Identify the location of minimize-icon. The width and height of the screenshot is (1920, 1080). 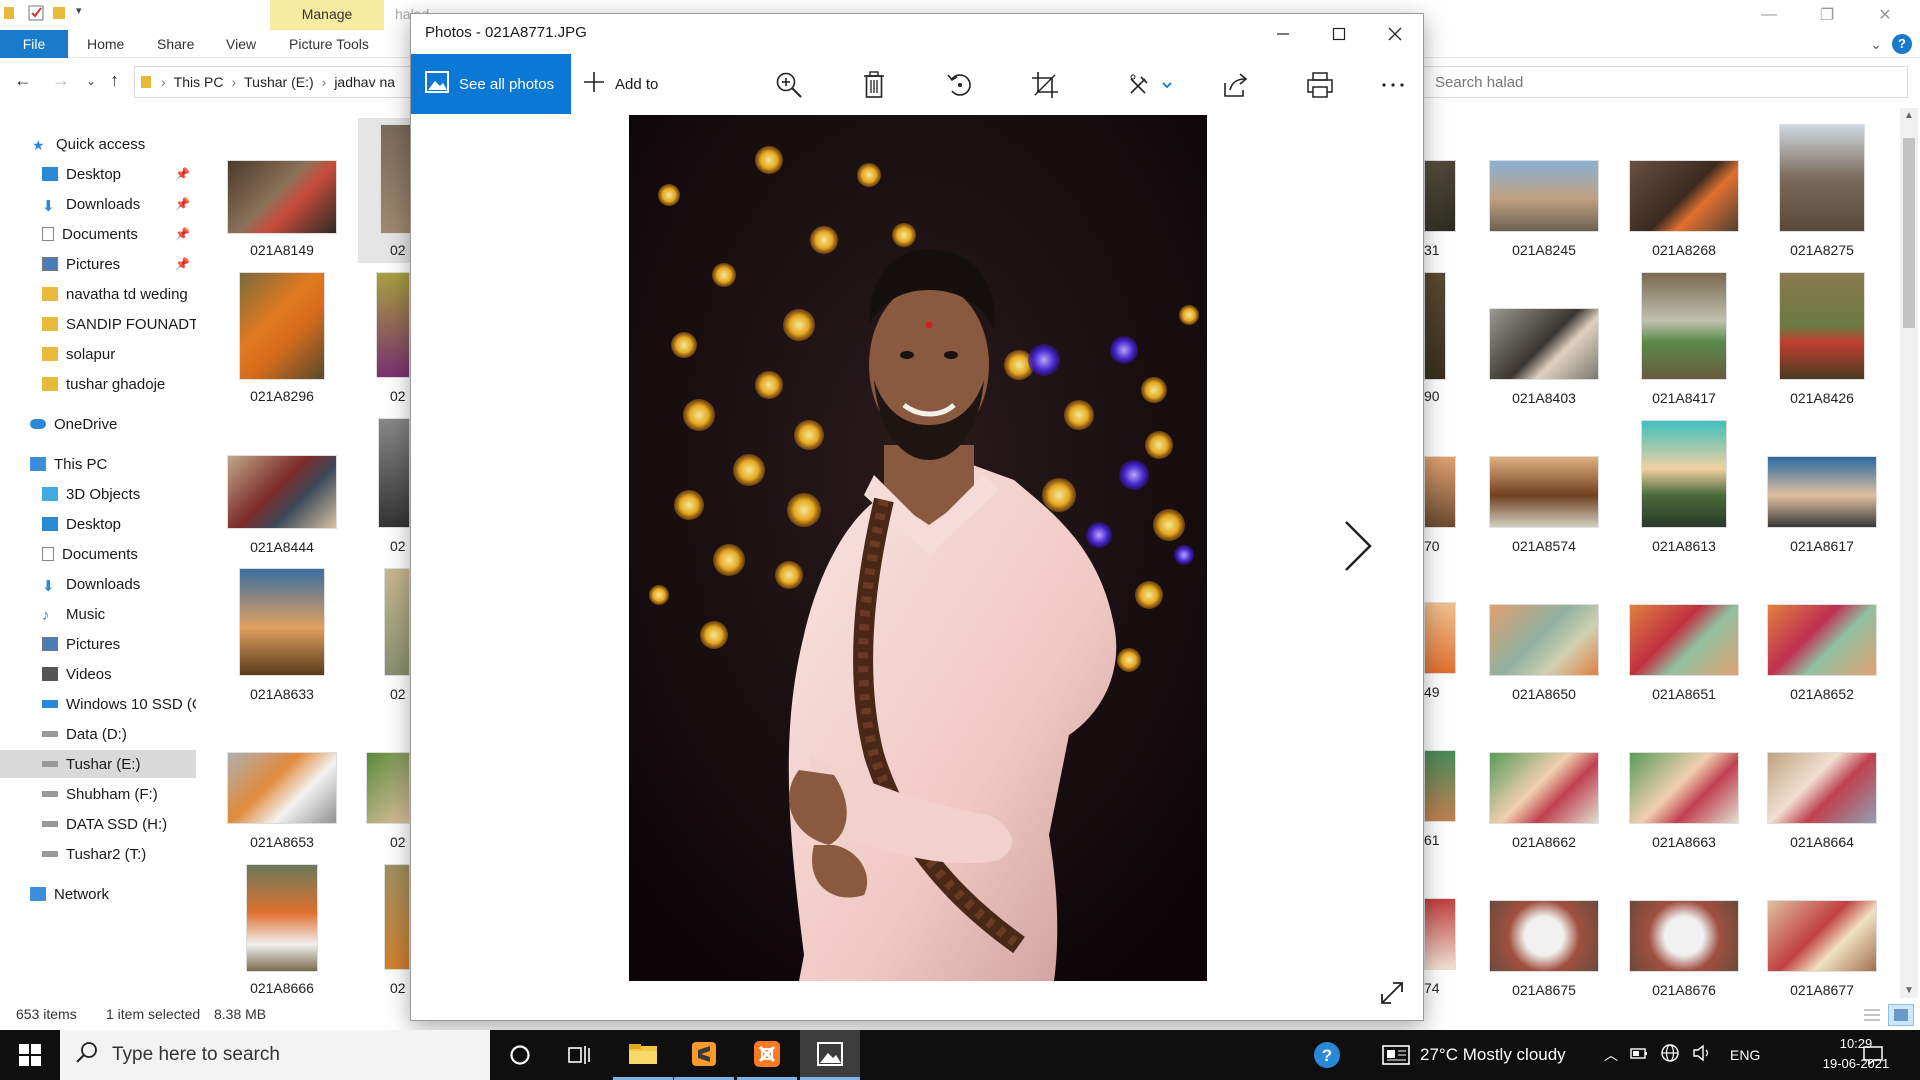
(1283, 34).